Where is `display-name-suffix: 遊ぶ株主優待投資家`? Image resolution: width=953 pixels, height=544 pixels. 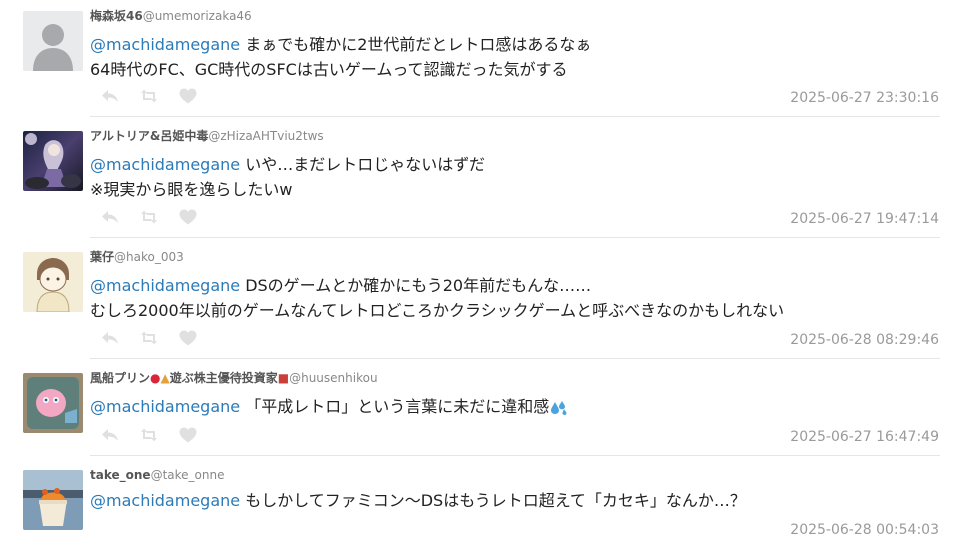
display-name-suffix: 遊ぶ株主優待投資家 is located at coordinates (223, 378).